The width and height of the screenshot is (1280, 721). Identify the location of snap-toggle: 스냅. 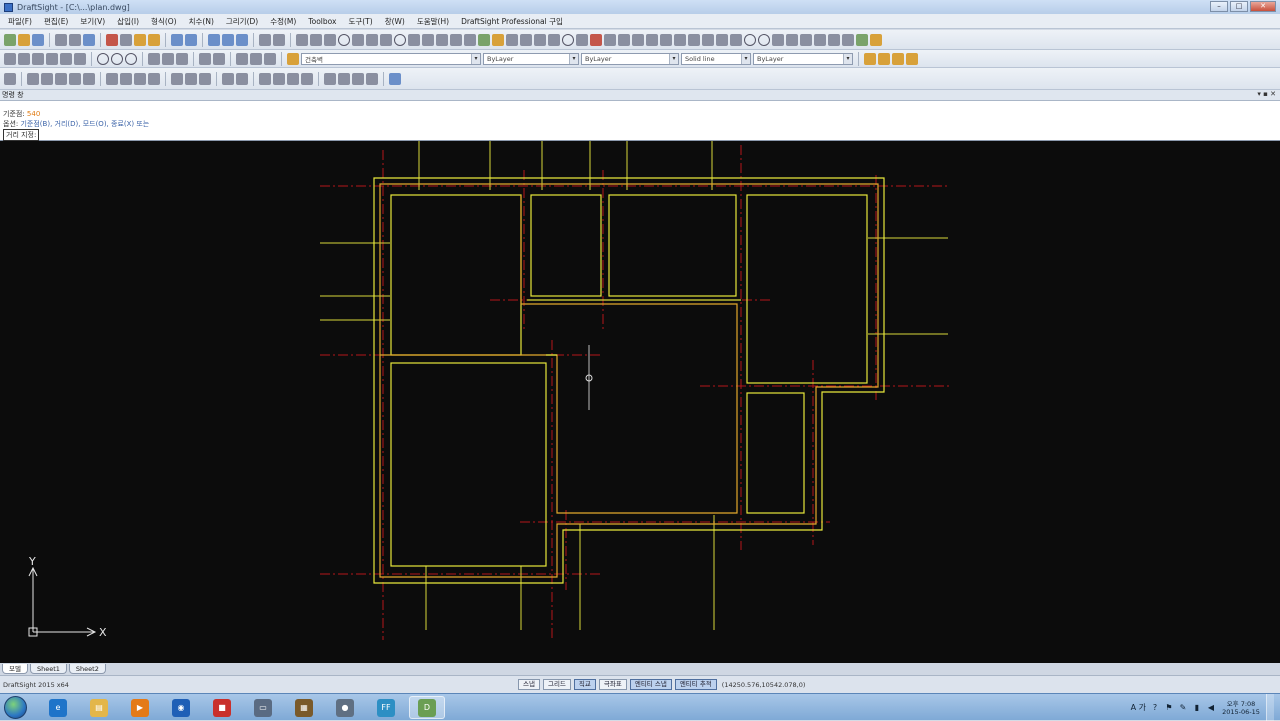
(529, 684).